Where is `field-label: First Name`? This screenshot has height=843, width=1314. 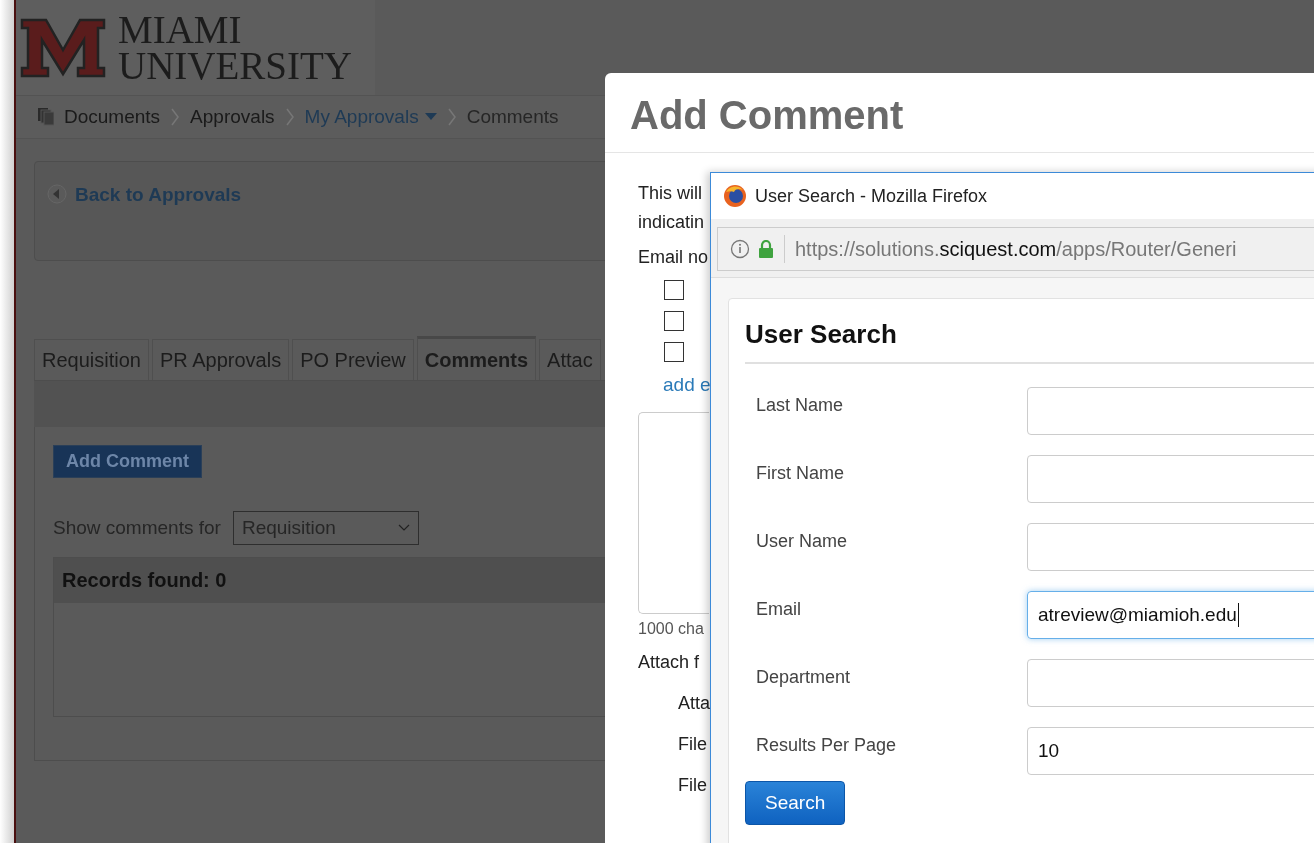
field-label: First Name is located at coordinates (800, 473).